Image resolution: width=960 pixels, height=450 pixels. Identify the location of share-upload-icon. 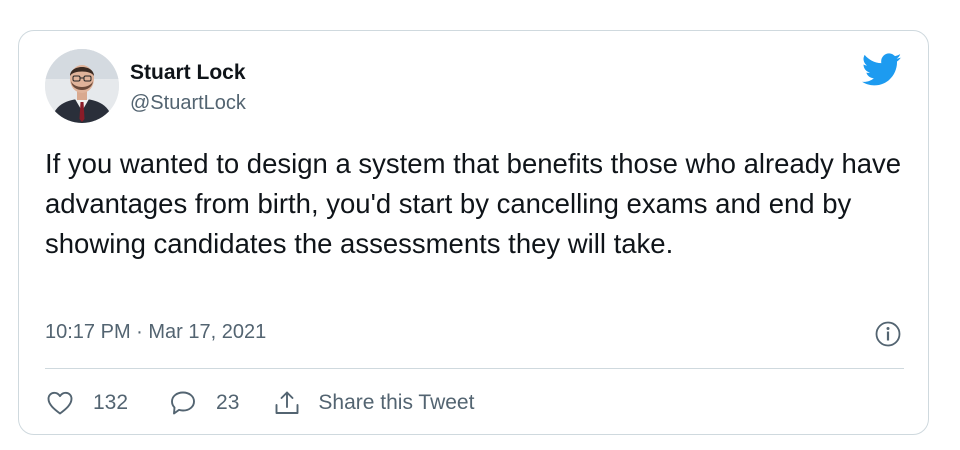
(287, 402).